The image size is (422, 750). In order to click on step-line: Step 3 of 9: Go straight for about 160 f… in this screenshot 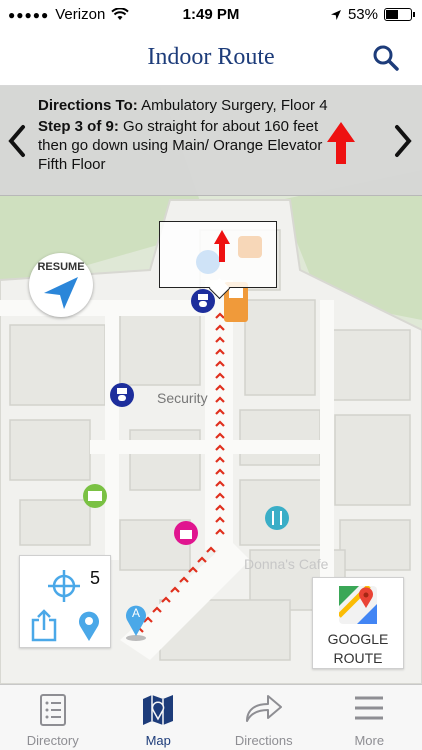, I will do `click(188, 145)`.